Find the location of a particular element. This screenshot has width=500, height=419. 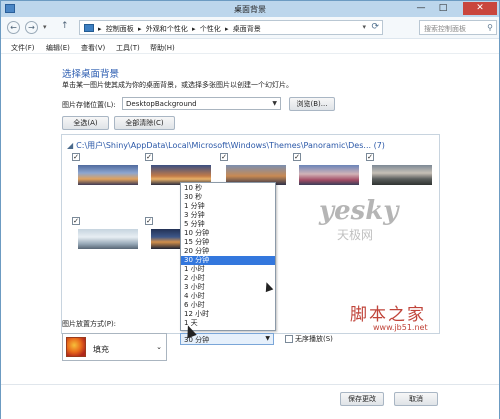

interval-option: 1 天 is located at coordinates (228, 323).